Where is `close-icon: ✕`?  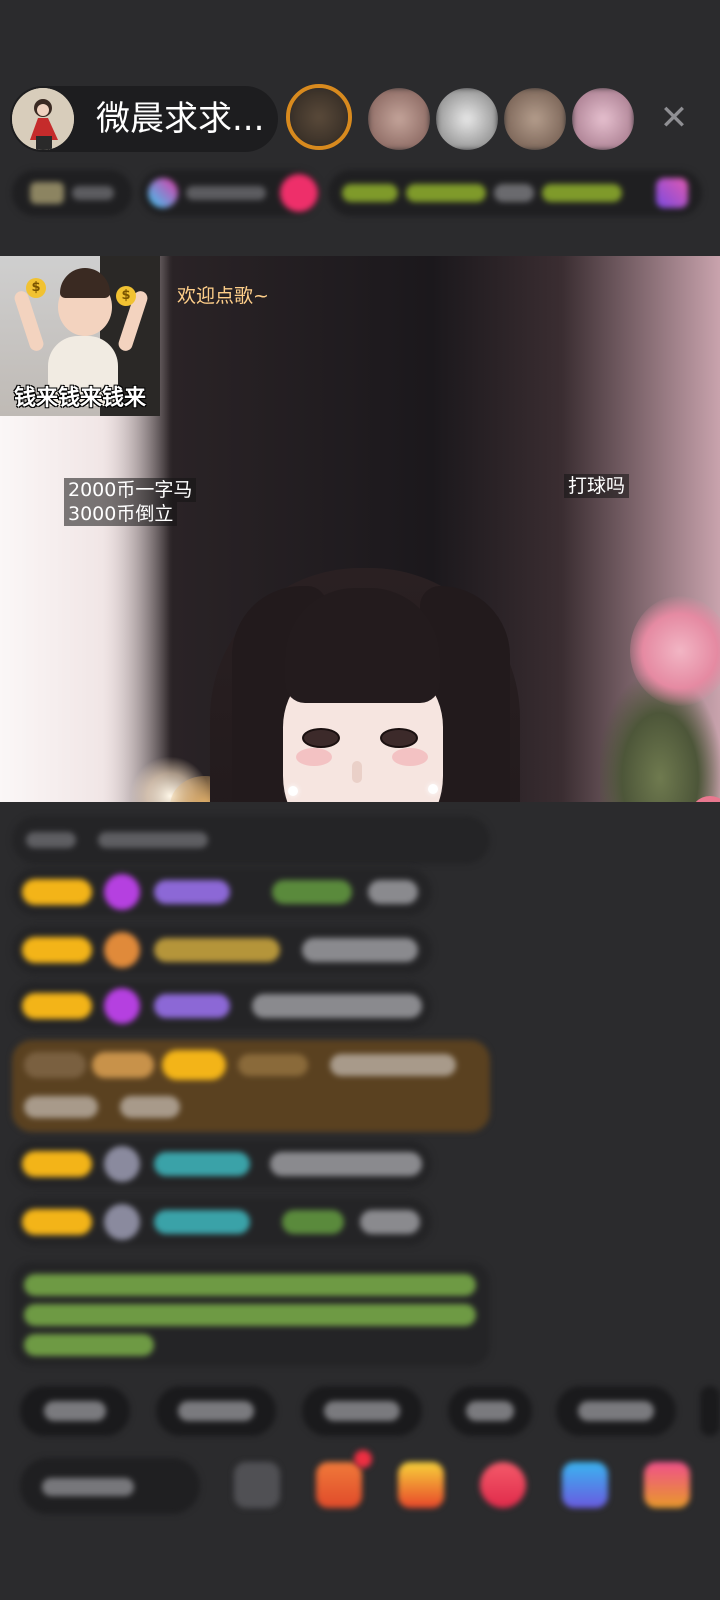 close-icon: ✕ is located at coordinates (674, 118).